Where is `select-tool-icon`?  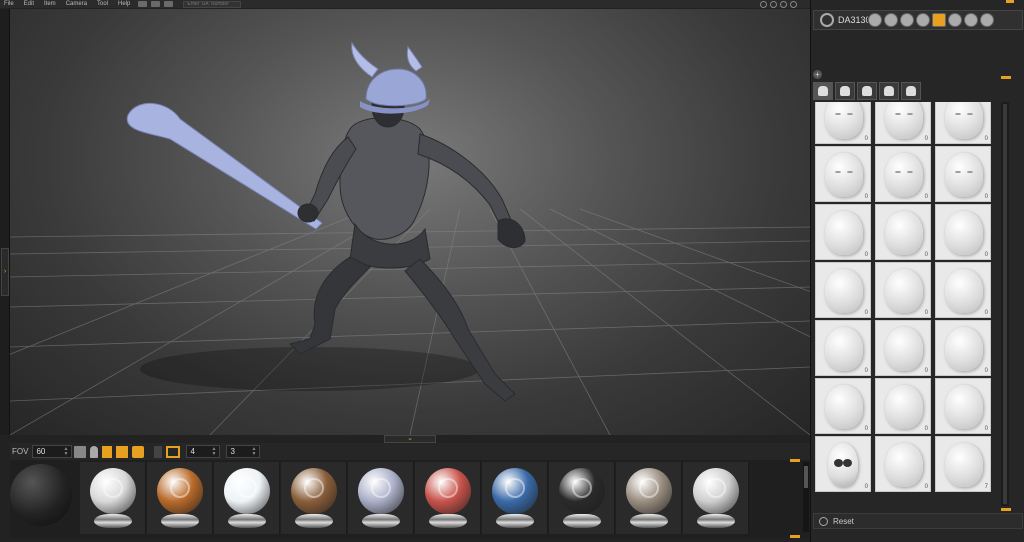 select-tool-icon is located at coordinates (939, 20).